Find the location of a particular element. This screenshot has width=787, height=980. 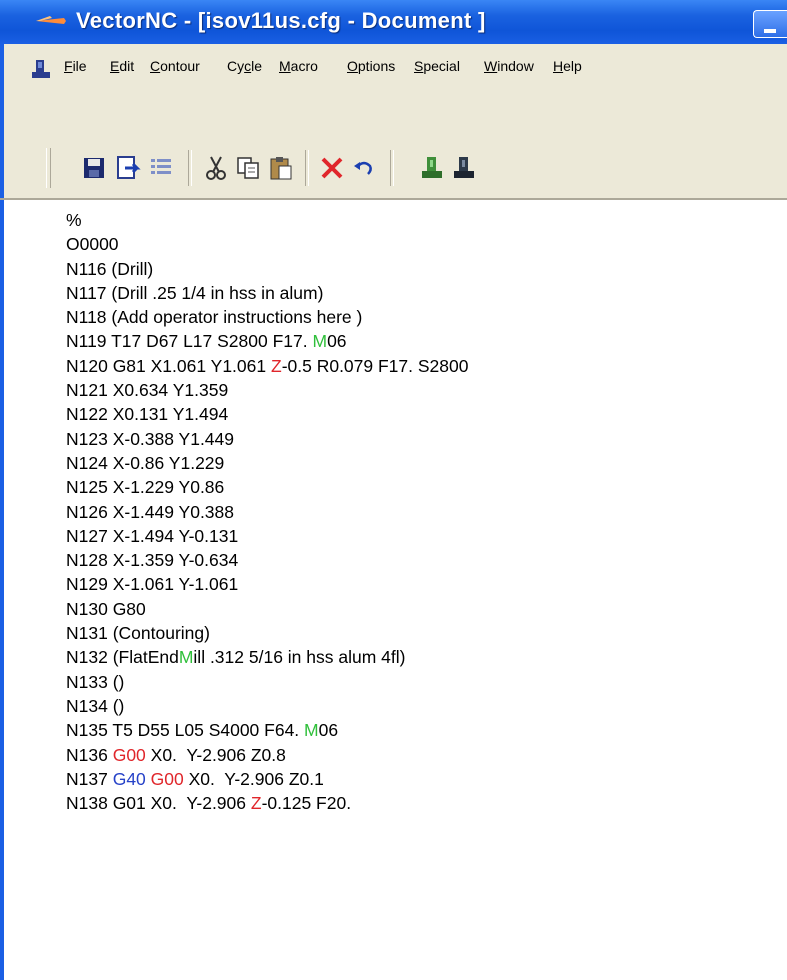

code-token: ill .312 5/16 in hss alum 4fl) is located at coordinates (299, 657).